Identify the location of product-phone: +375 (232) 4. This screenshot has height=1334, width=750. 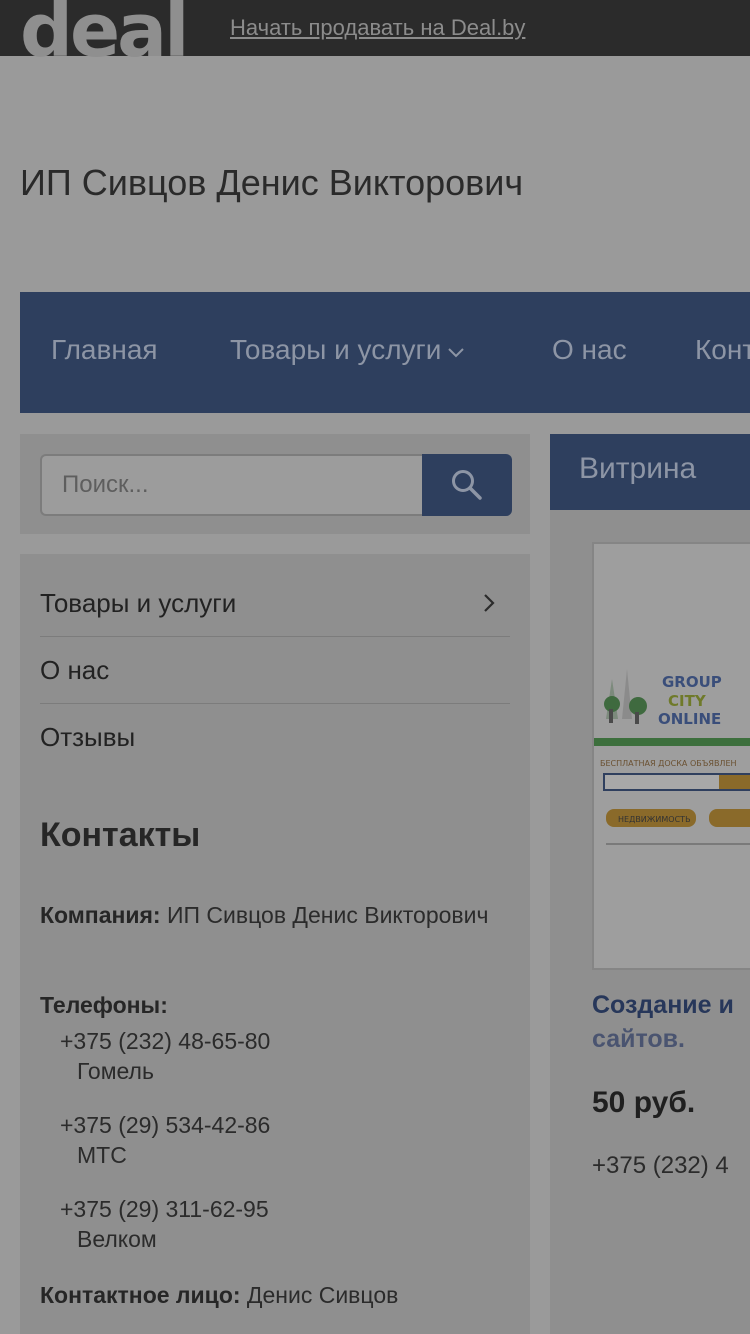
(660, 1166).